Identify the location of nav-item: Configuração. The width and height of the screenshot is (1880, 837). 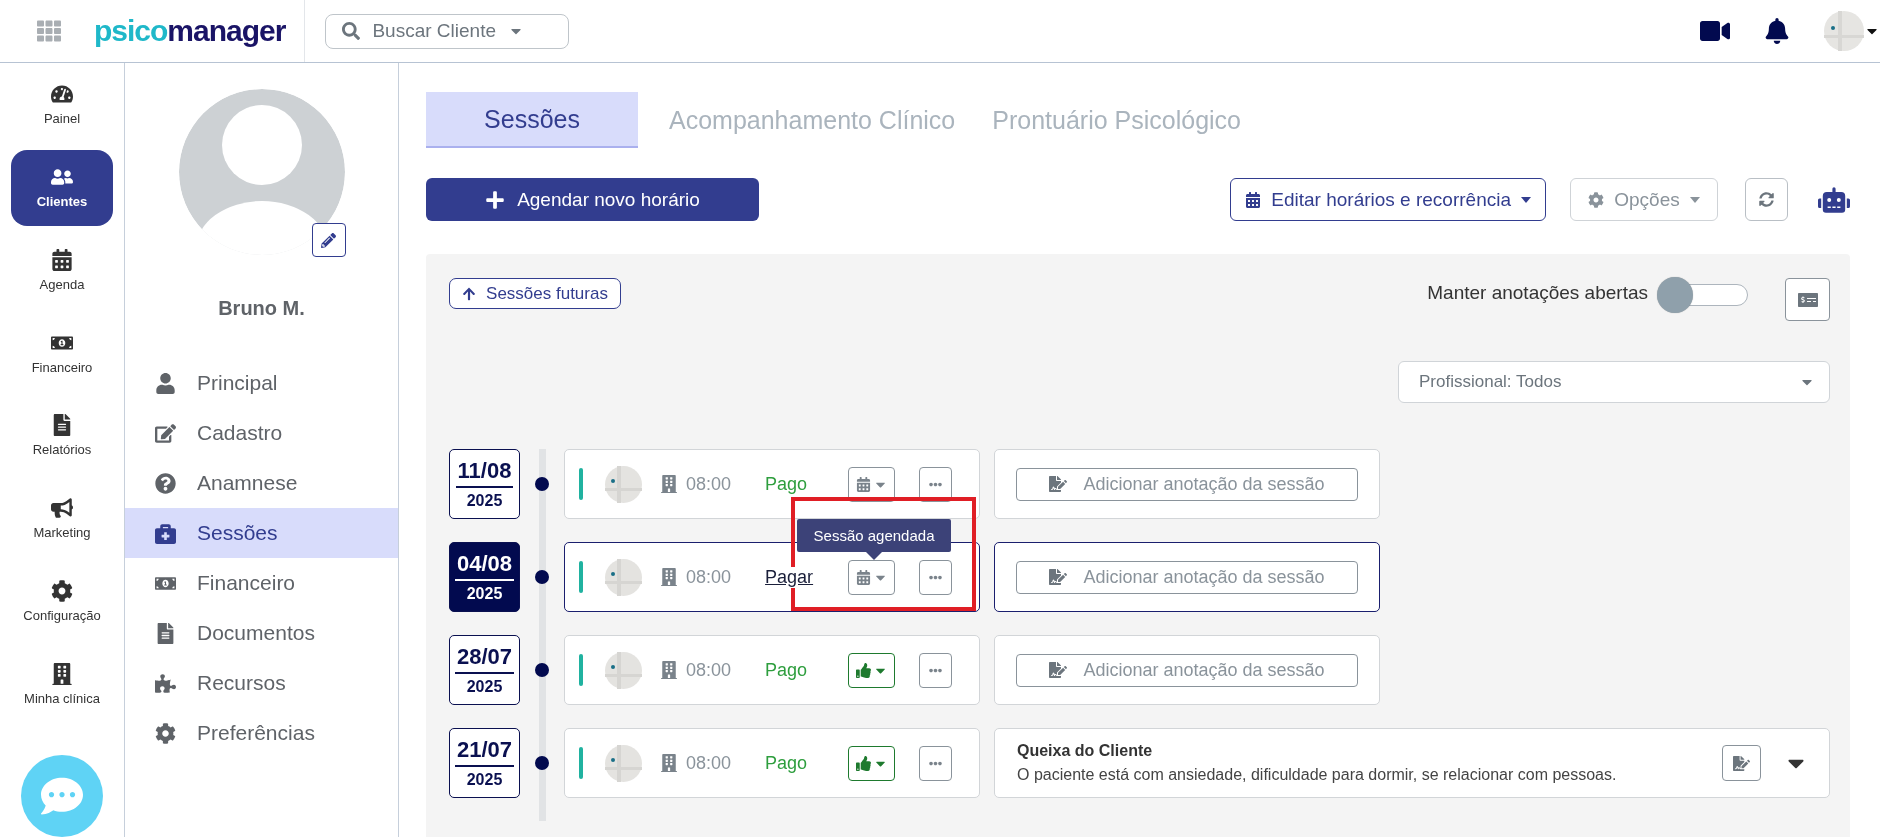
(62, 601).